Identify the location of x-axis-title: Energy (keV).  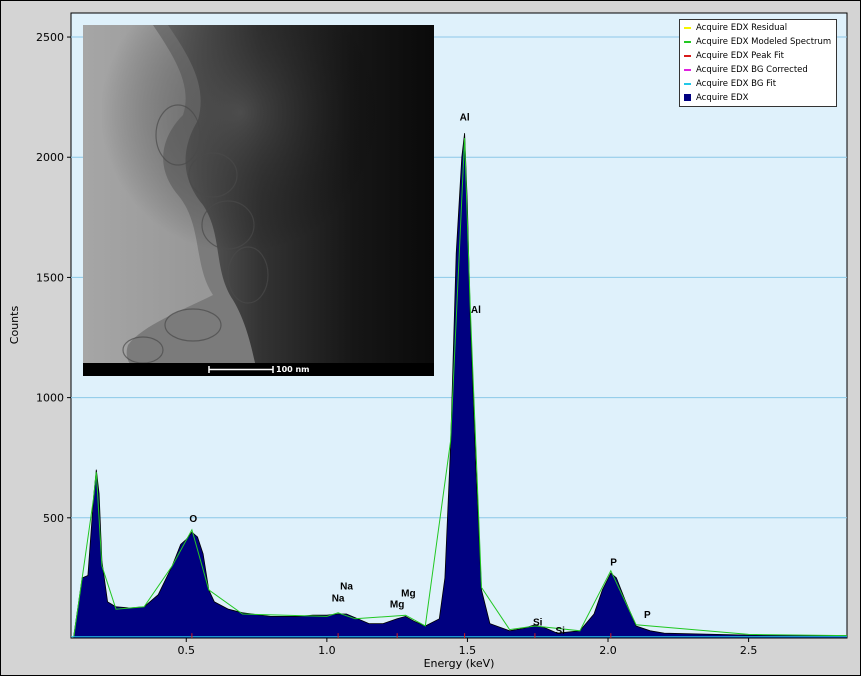
(459, 663).